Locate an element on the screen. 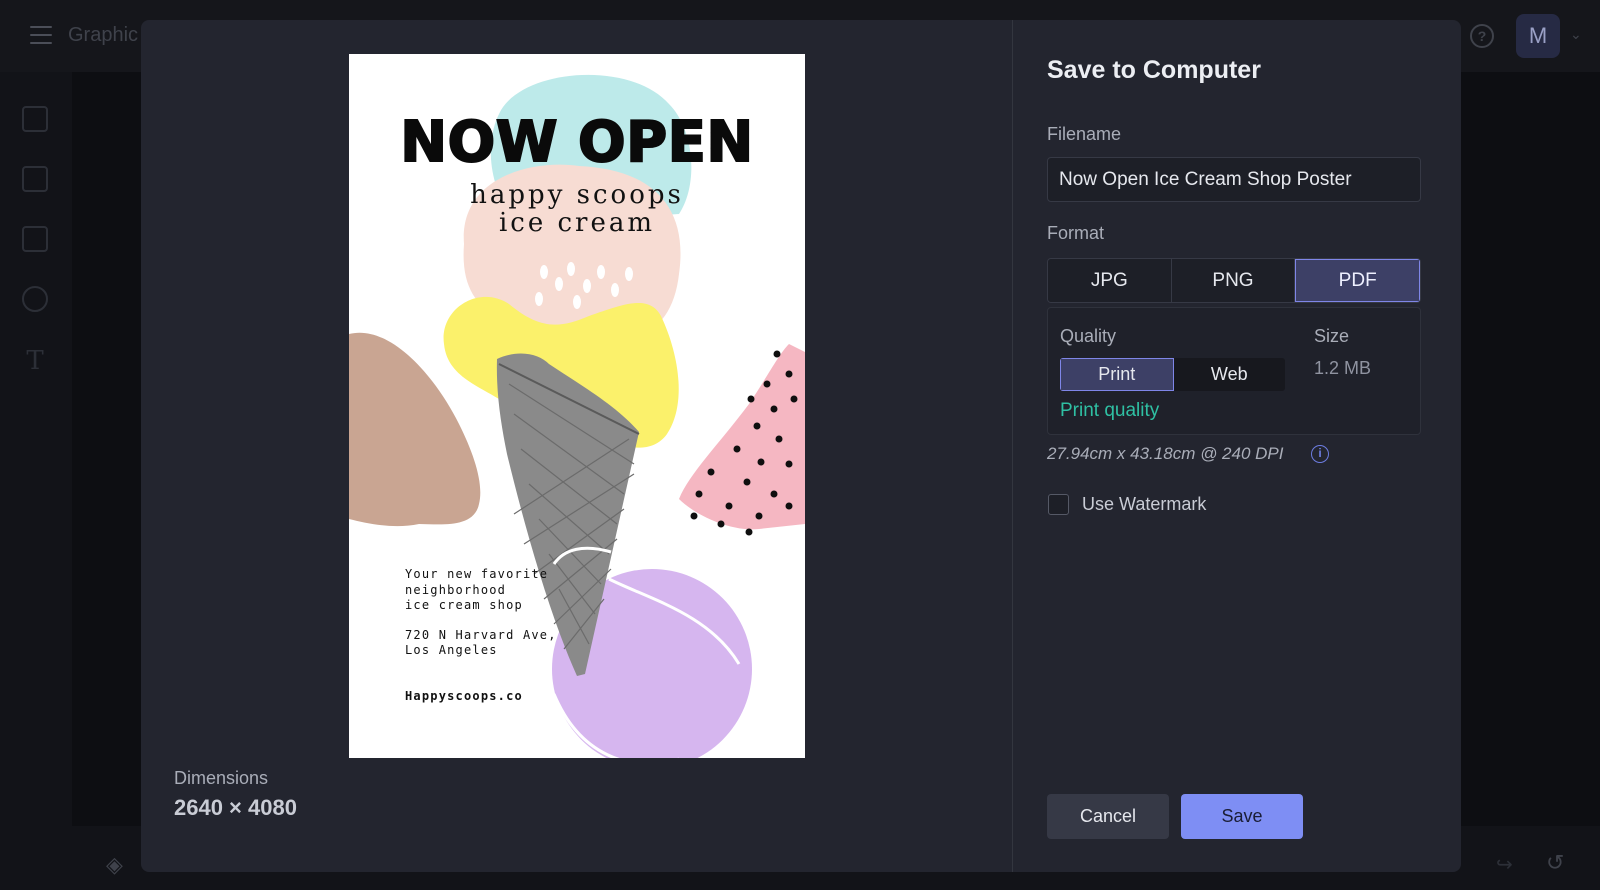 The height and width of the screenshot is (890, 1600). text-icon: T is located at coordinates (35, 361).